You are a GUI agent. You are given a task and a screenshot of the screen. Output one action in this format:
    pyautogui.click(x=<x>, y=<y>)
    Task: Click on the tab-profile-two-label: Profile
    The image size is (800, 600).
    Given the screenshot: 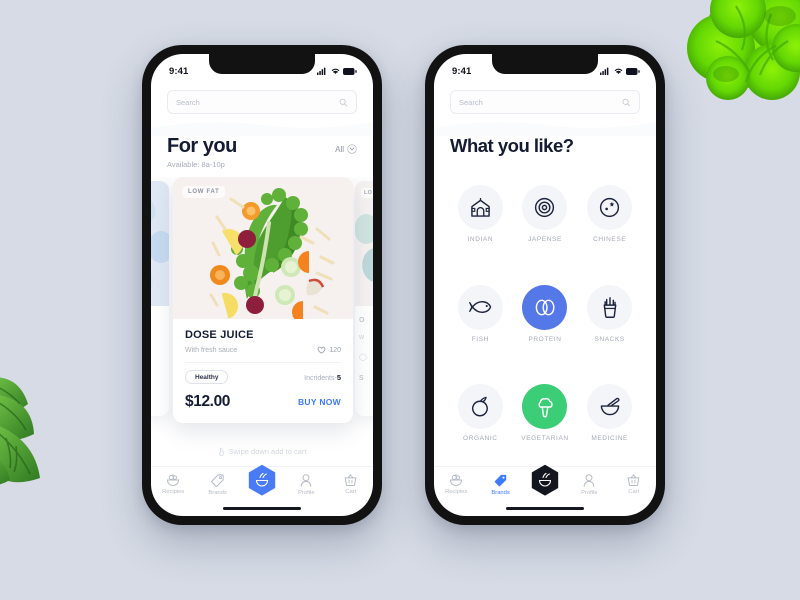 What is the action you would take?
    pyautogui.click(x=589, y=493)
    